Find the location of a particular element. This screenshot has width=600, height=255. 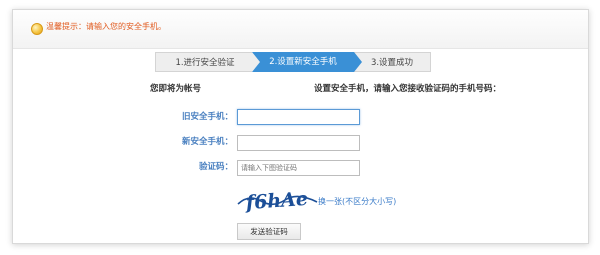

progress-steps: 1.进行安全验证 2.设置新安全手机 3.设置成功 is located at coordinates (293, 62).